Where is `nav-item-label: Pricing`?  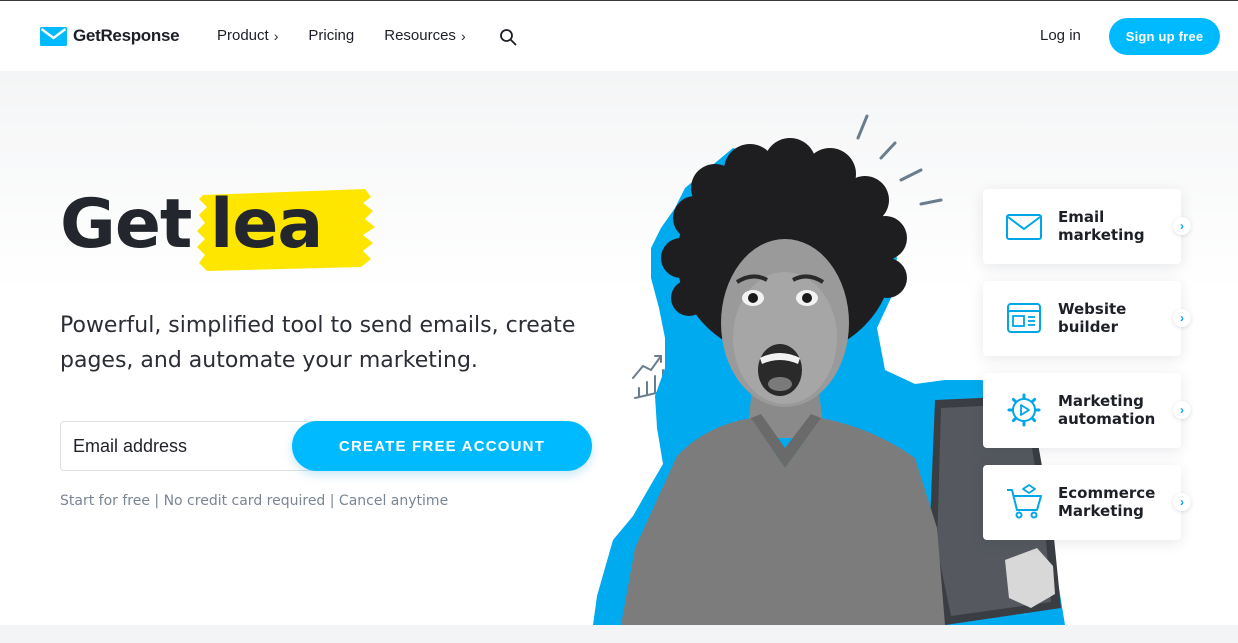
nav-item-label: Pricing is located at coordinates (331, 35).